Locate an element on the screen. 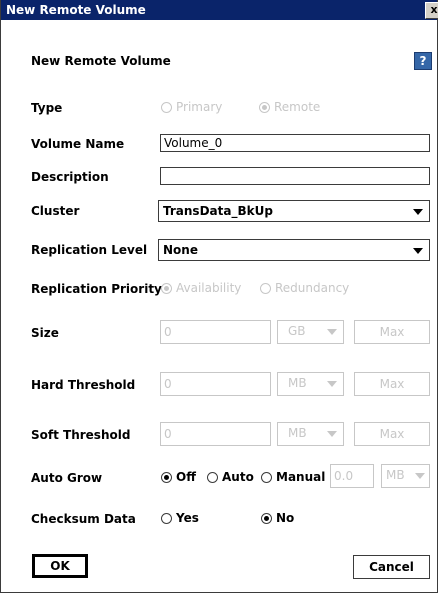  priority-redundancy-radio: Redundancy is located at coordinates (304, 288).